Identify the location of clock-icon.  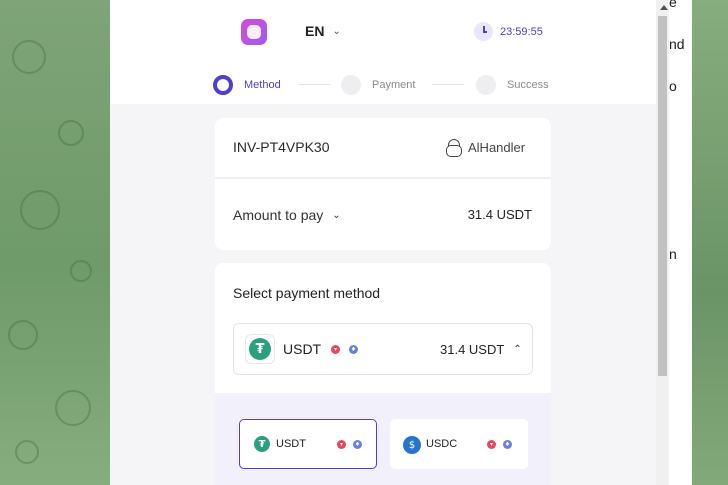
(483, 31).